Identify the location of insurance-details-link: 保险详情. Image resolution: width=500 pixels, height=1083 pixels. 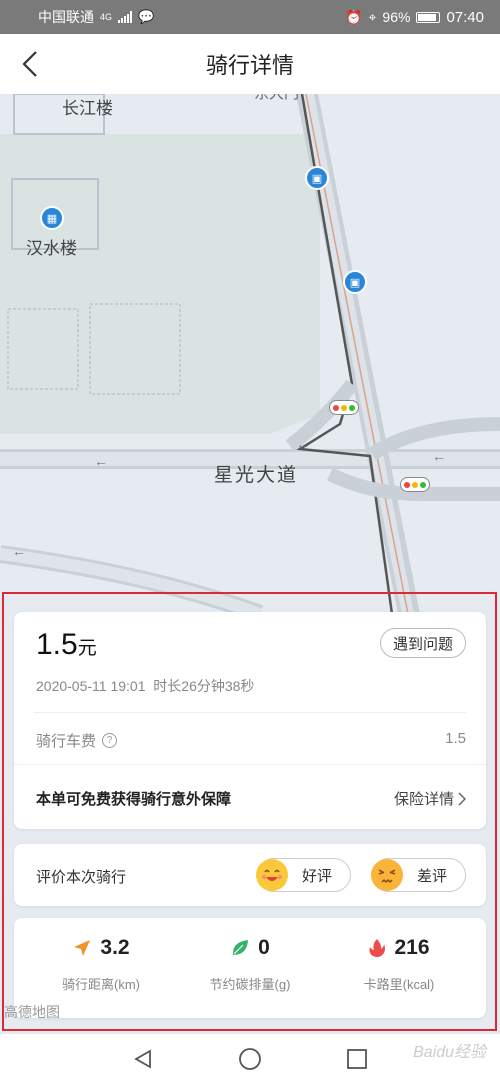
(430, 798).